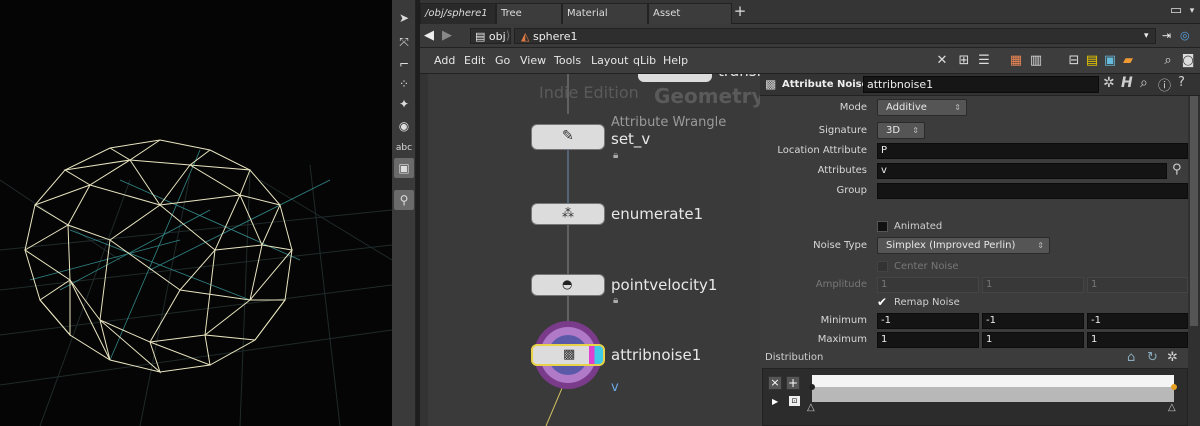 This screenshot has width=1200, height=426. I want to click on points-tool-icon: ⁘, so click(404, 84).